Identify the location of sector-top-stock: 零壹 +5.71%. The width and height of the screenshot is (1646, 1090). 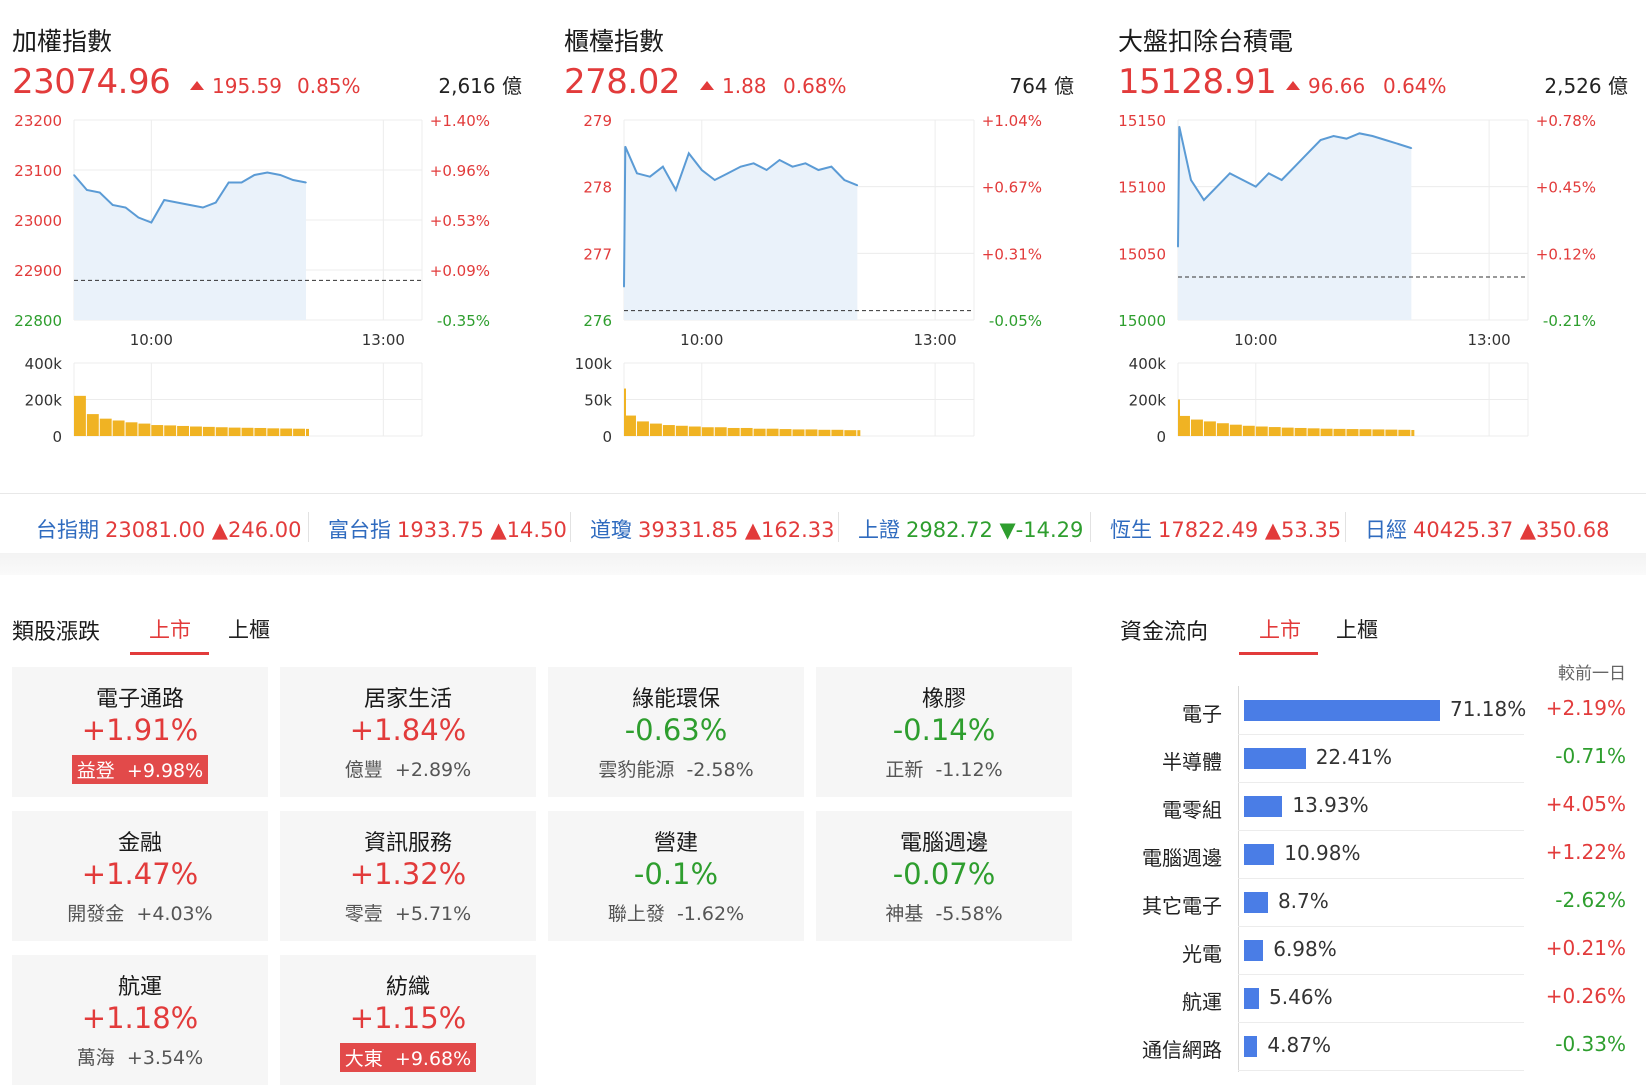
(408, 914).